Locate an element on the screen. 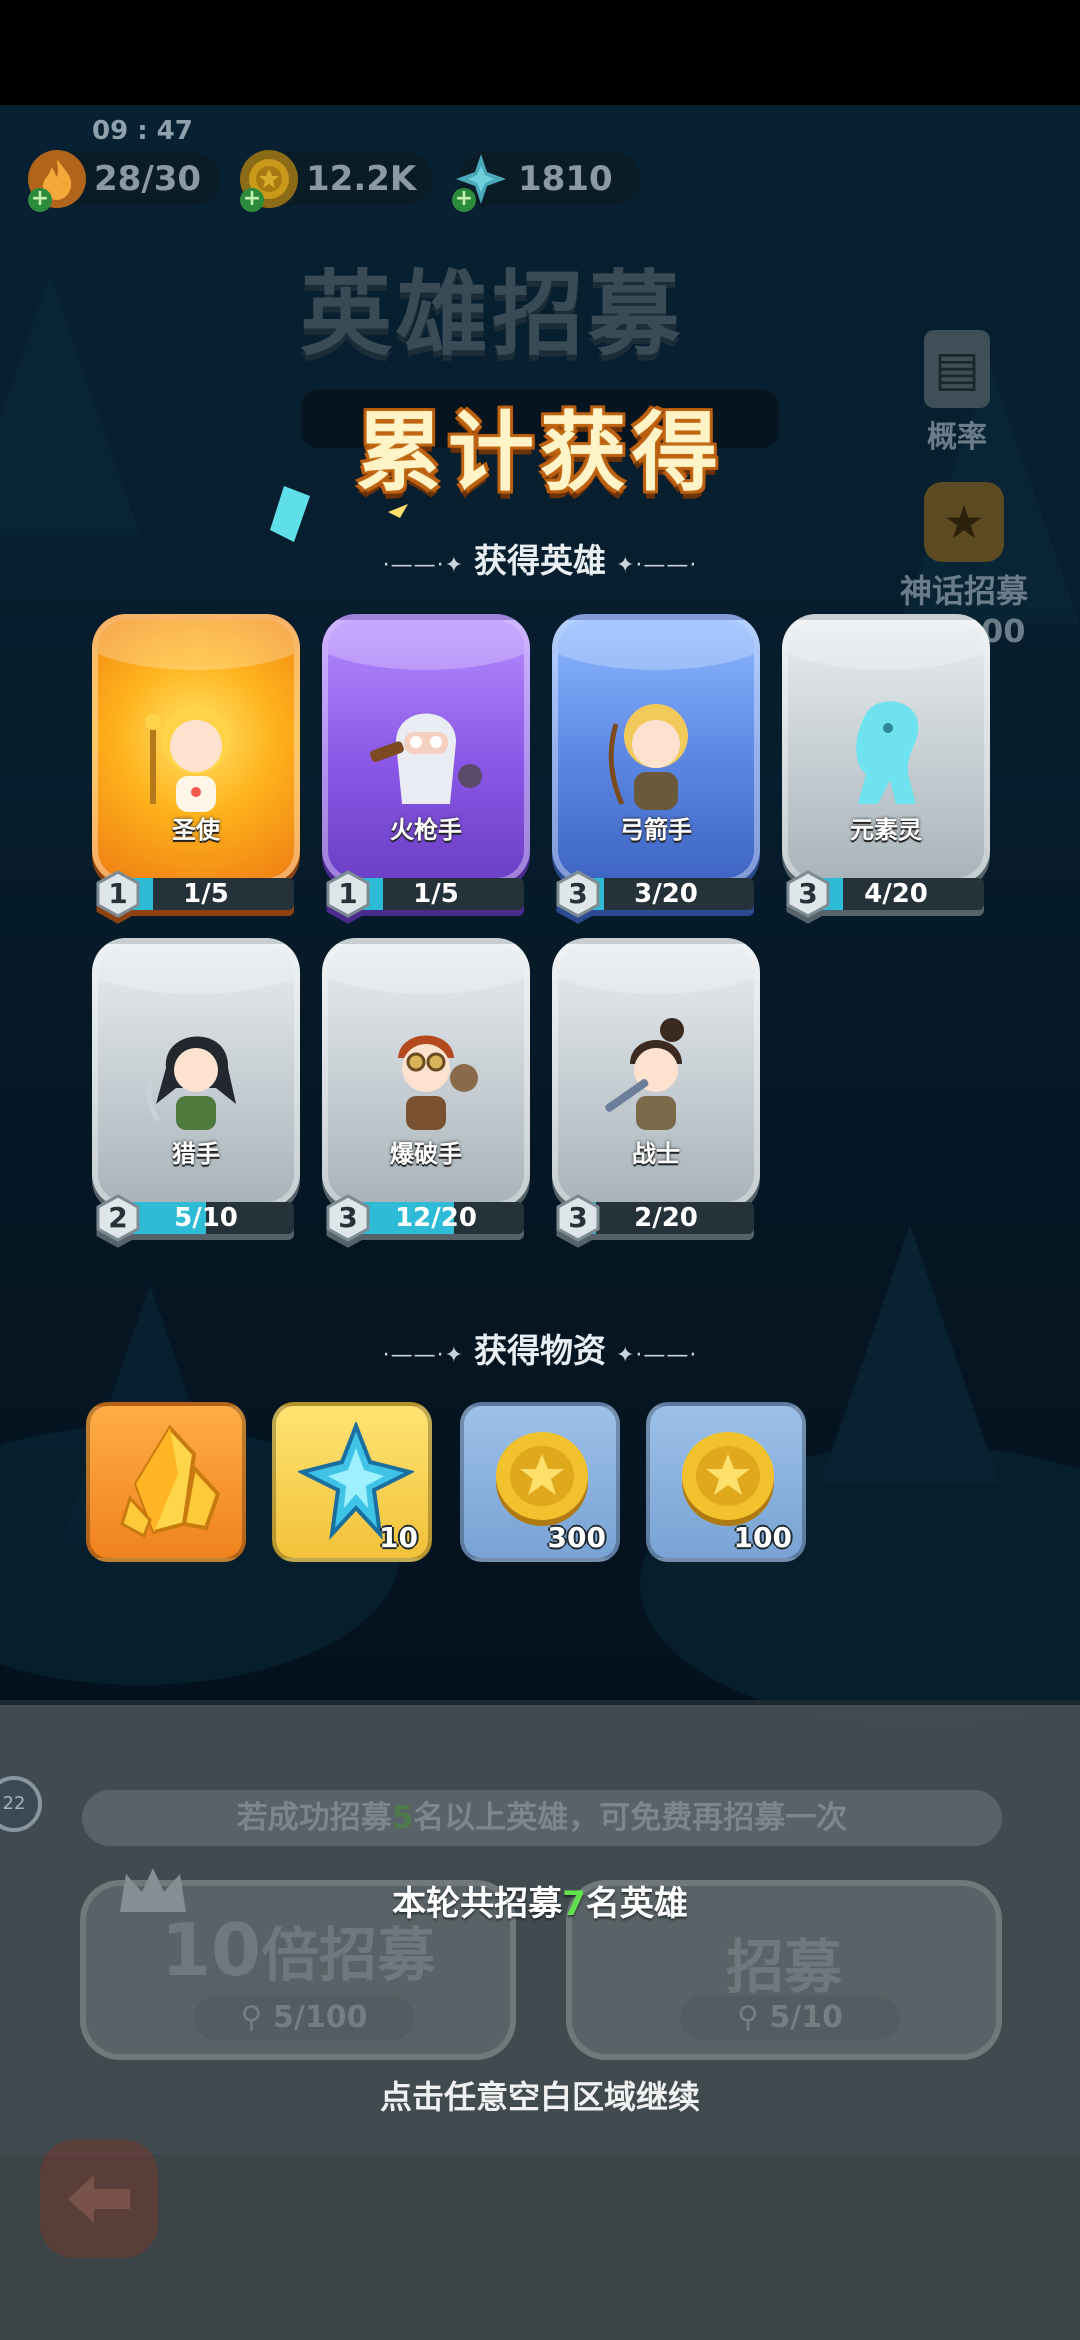  hero-card: 爆破手 12/20 3 is located at coordinates (426, 1090).